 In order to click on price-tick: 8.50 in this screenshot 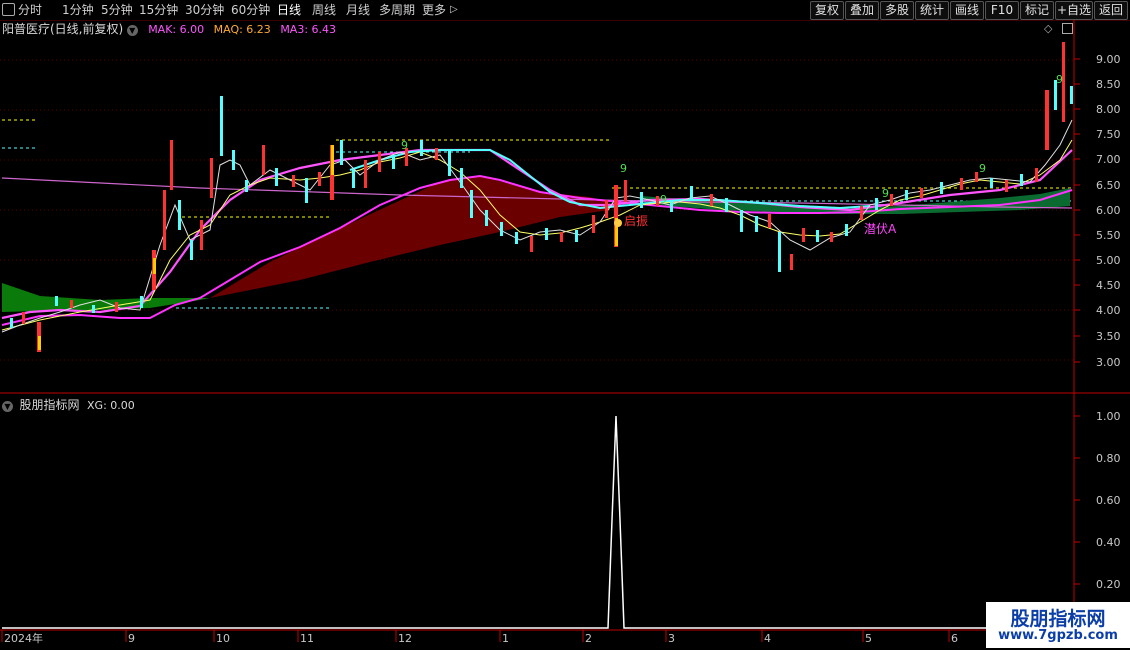, I will do `click(1108, 84)`.